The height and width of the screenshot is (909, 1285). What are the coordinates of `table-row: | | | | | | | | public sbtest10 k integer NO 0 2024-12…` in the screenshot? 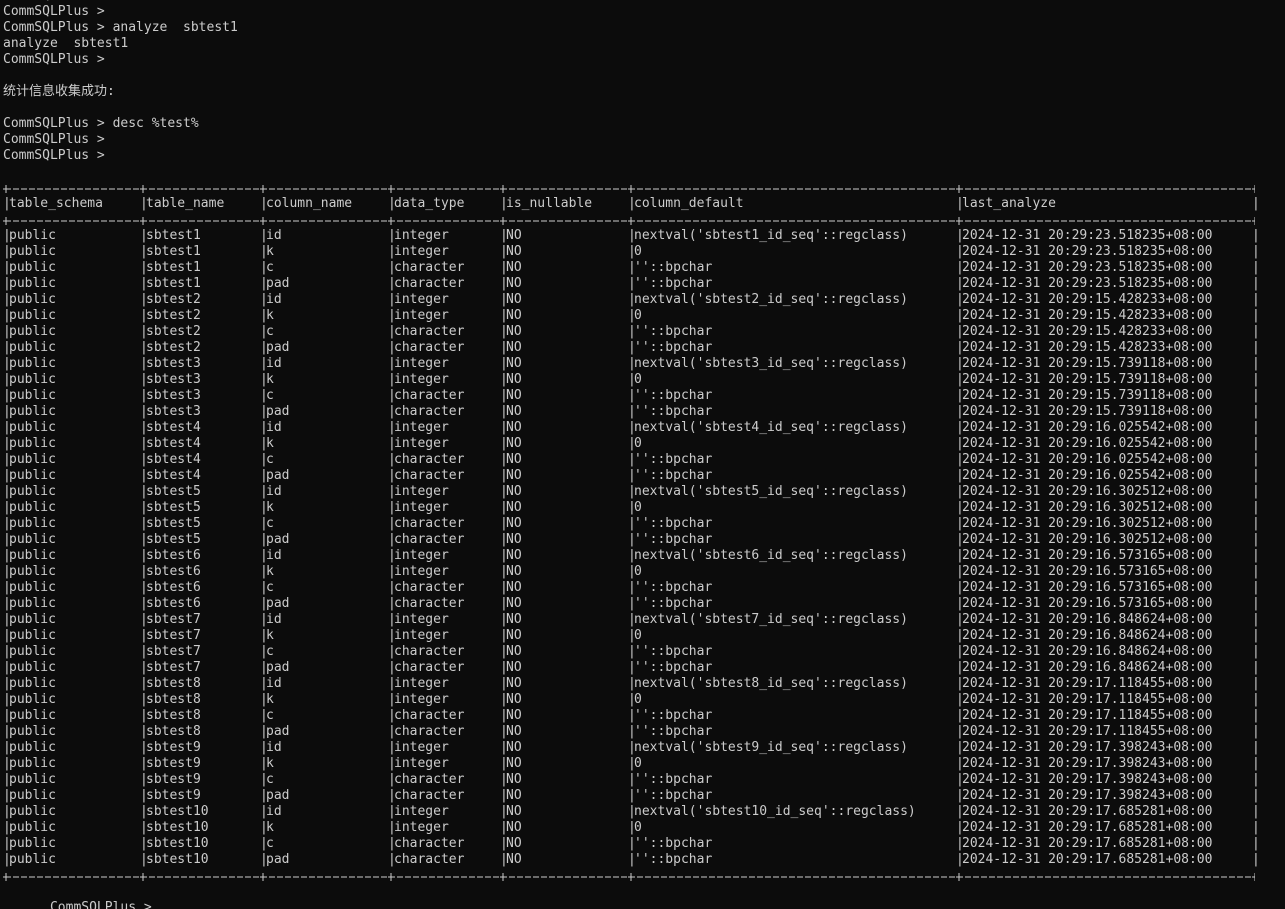 It's located at (644, 828).